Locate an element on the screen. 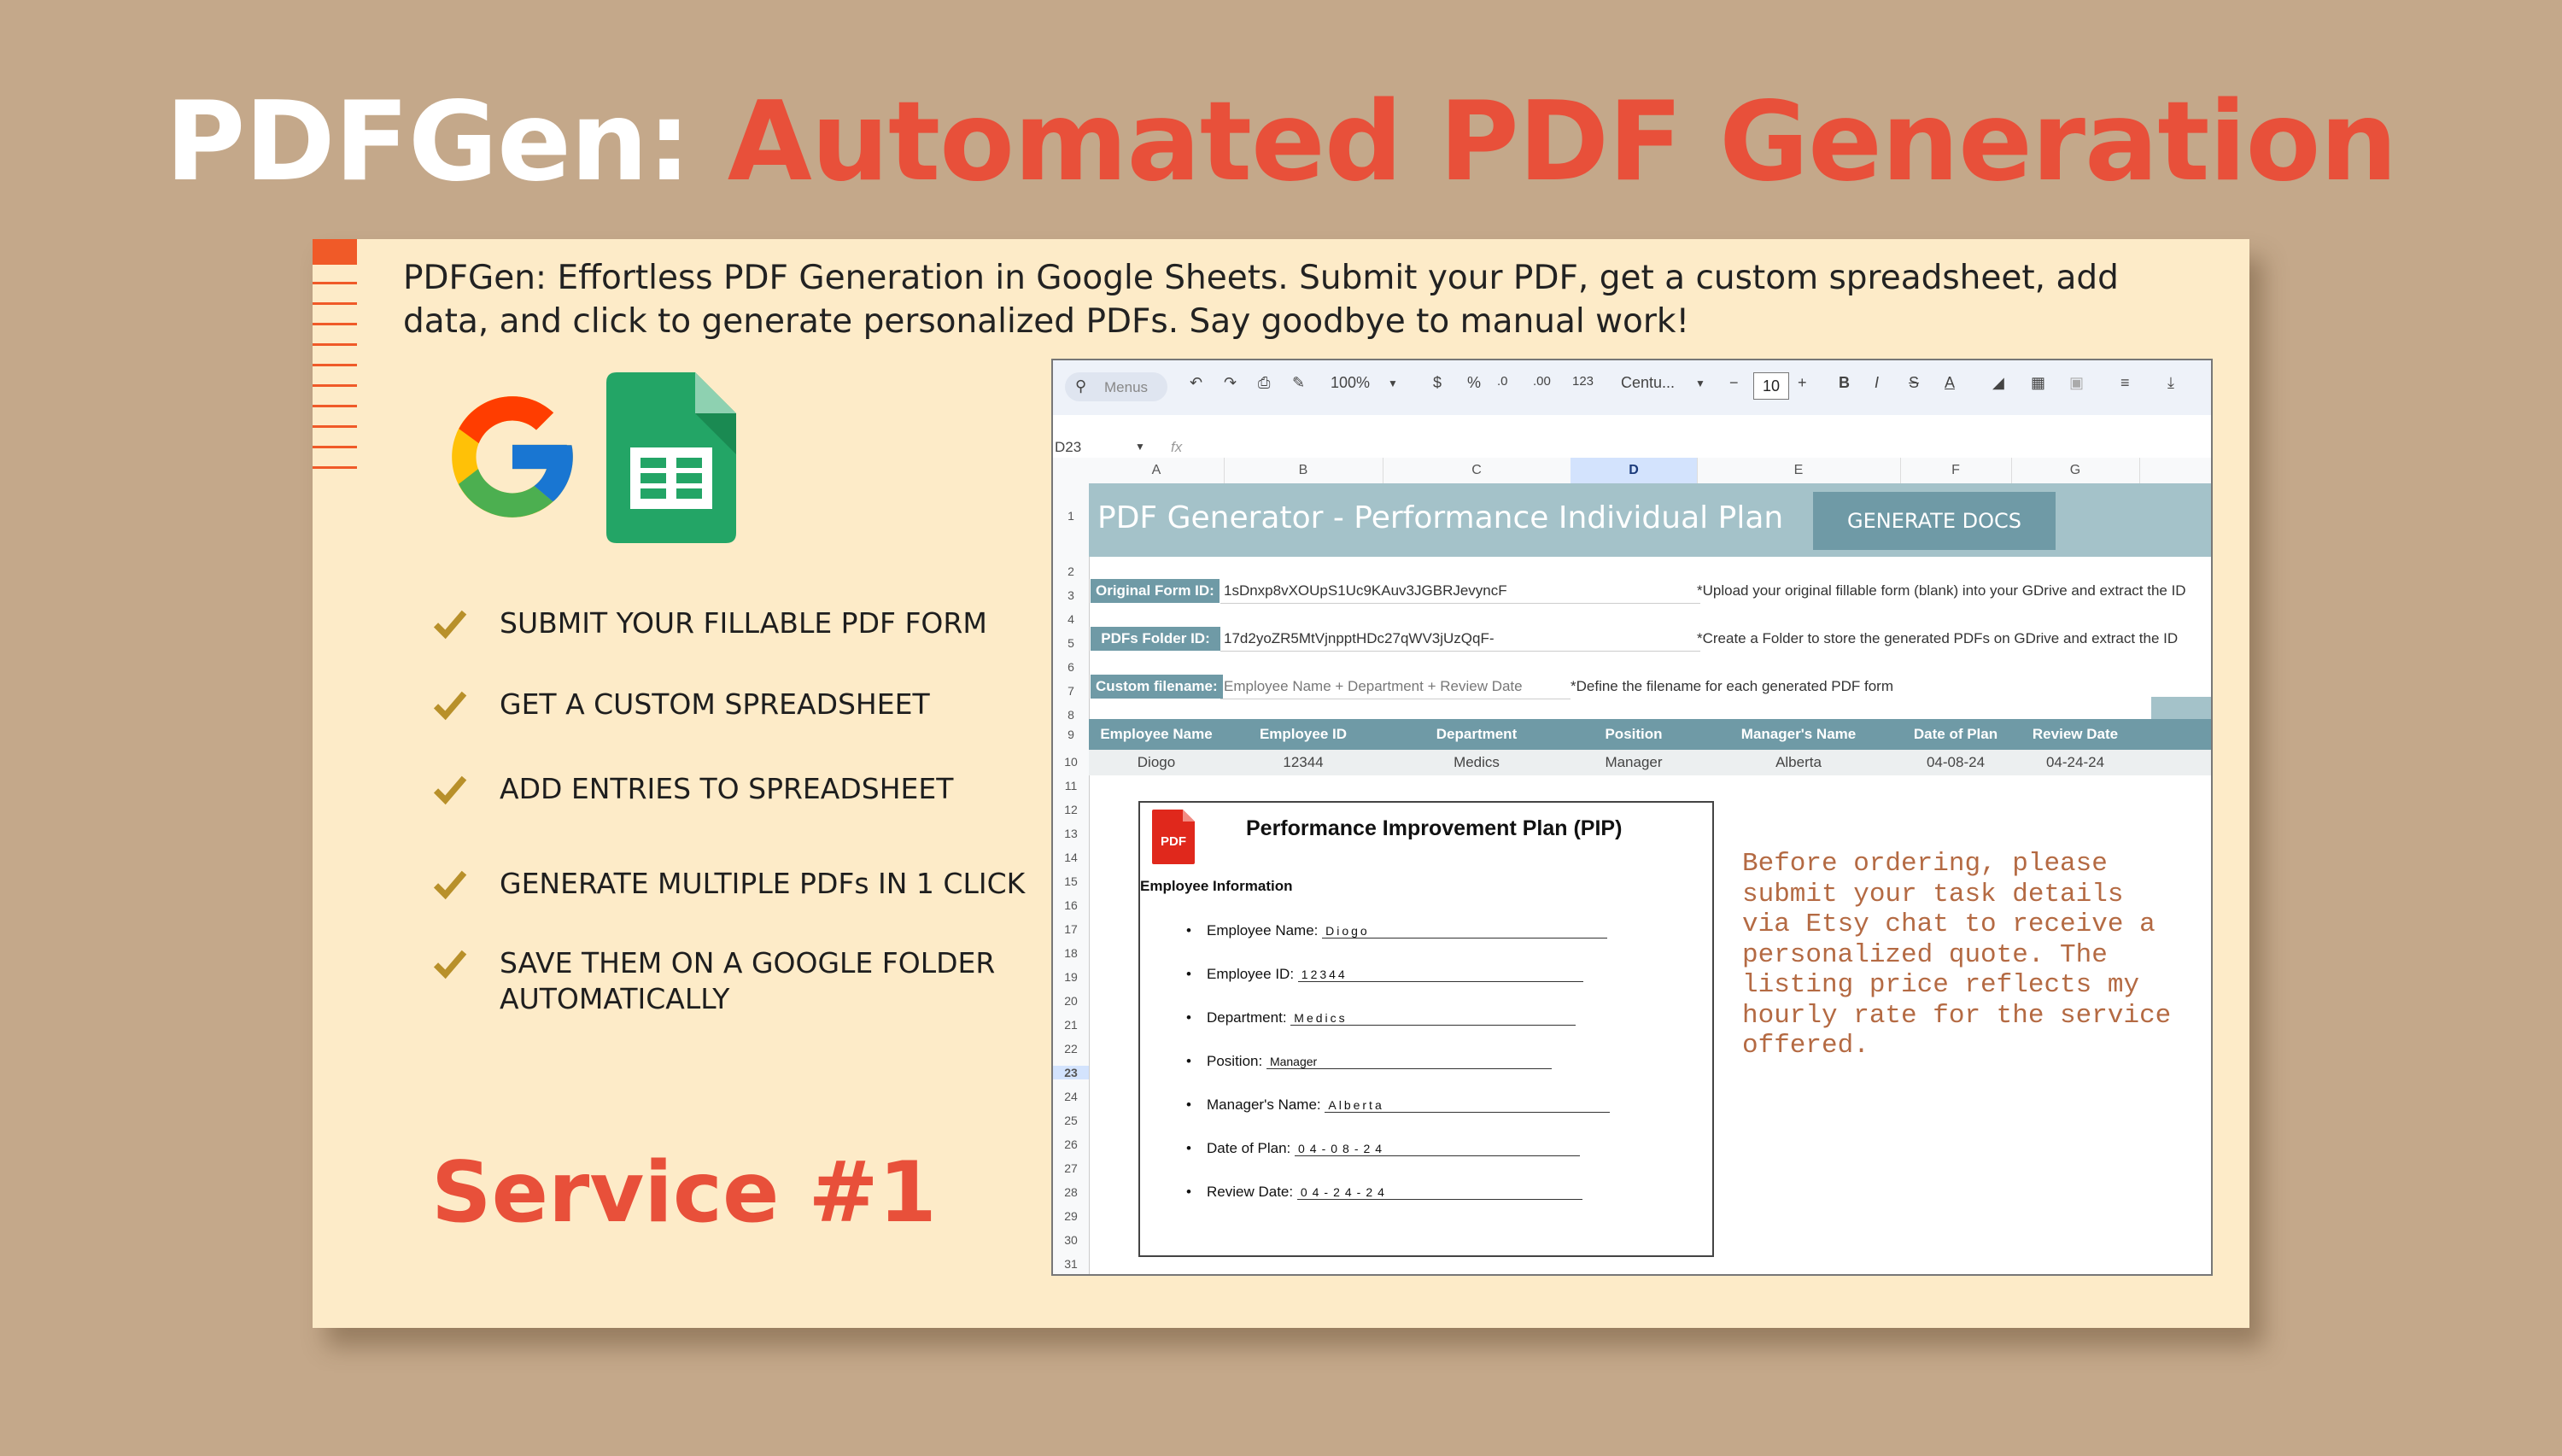 The height and width of the screenshot is (1456, 2562). row-header: 7 is located at coordinates (1071, 691).